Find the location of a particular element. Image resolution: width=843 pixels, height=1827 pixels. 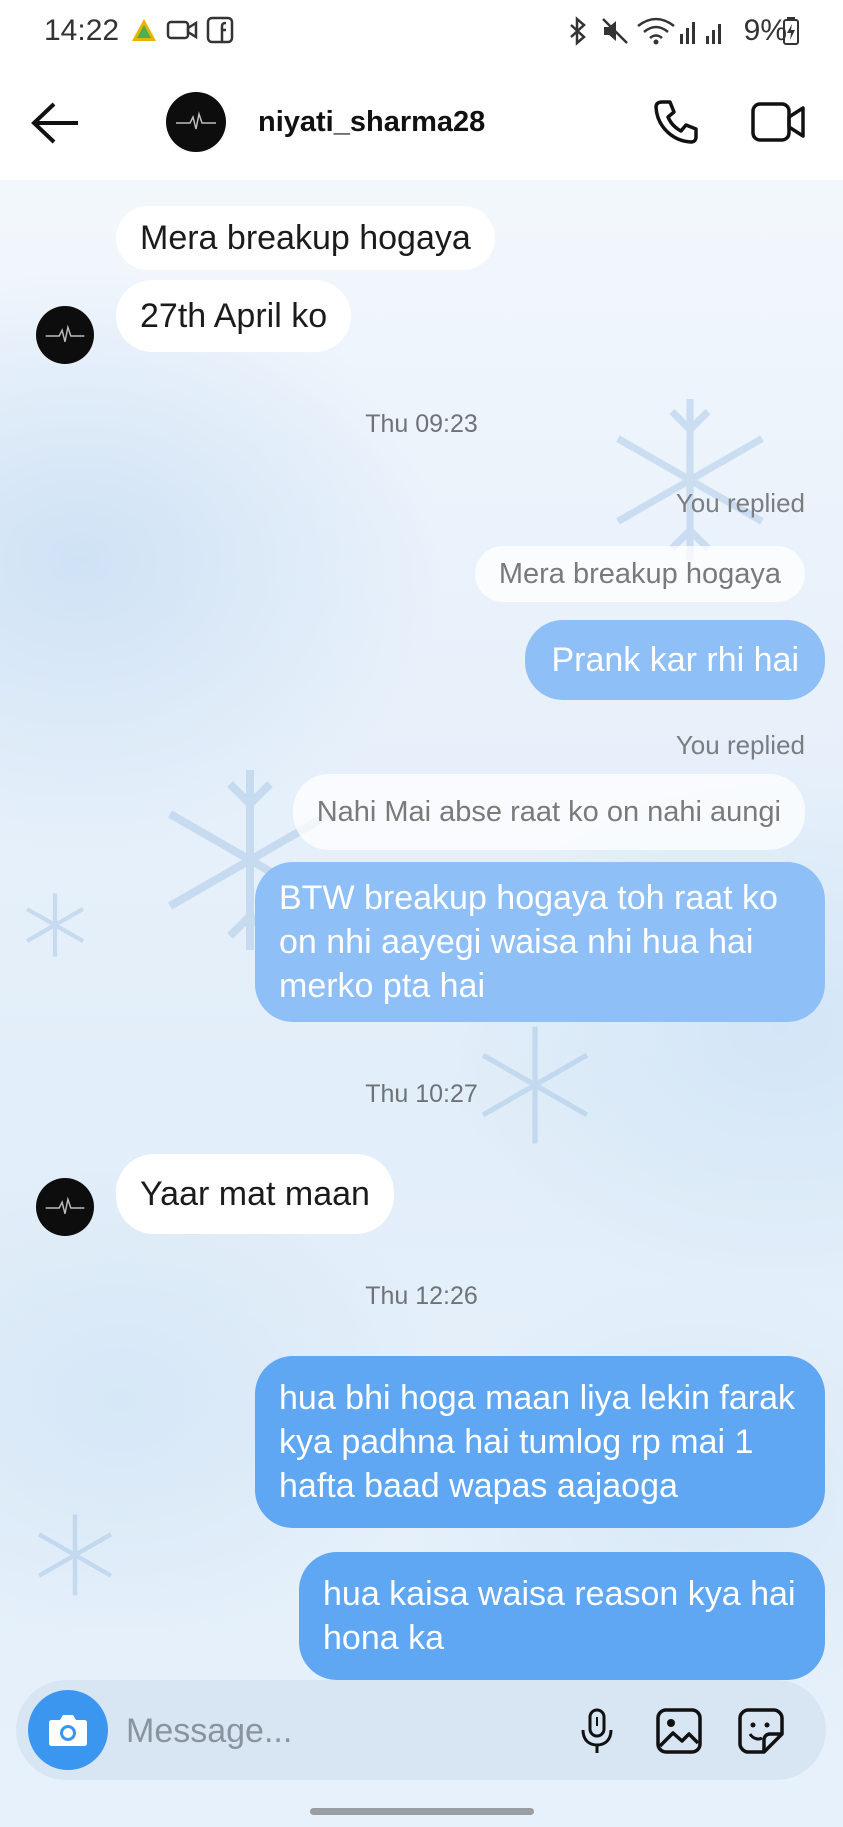

incoming-message: Mera breakup hogaya is located at coordinates (305, 238).